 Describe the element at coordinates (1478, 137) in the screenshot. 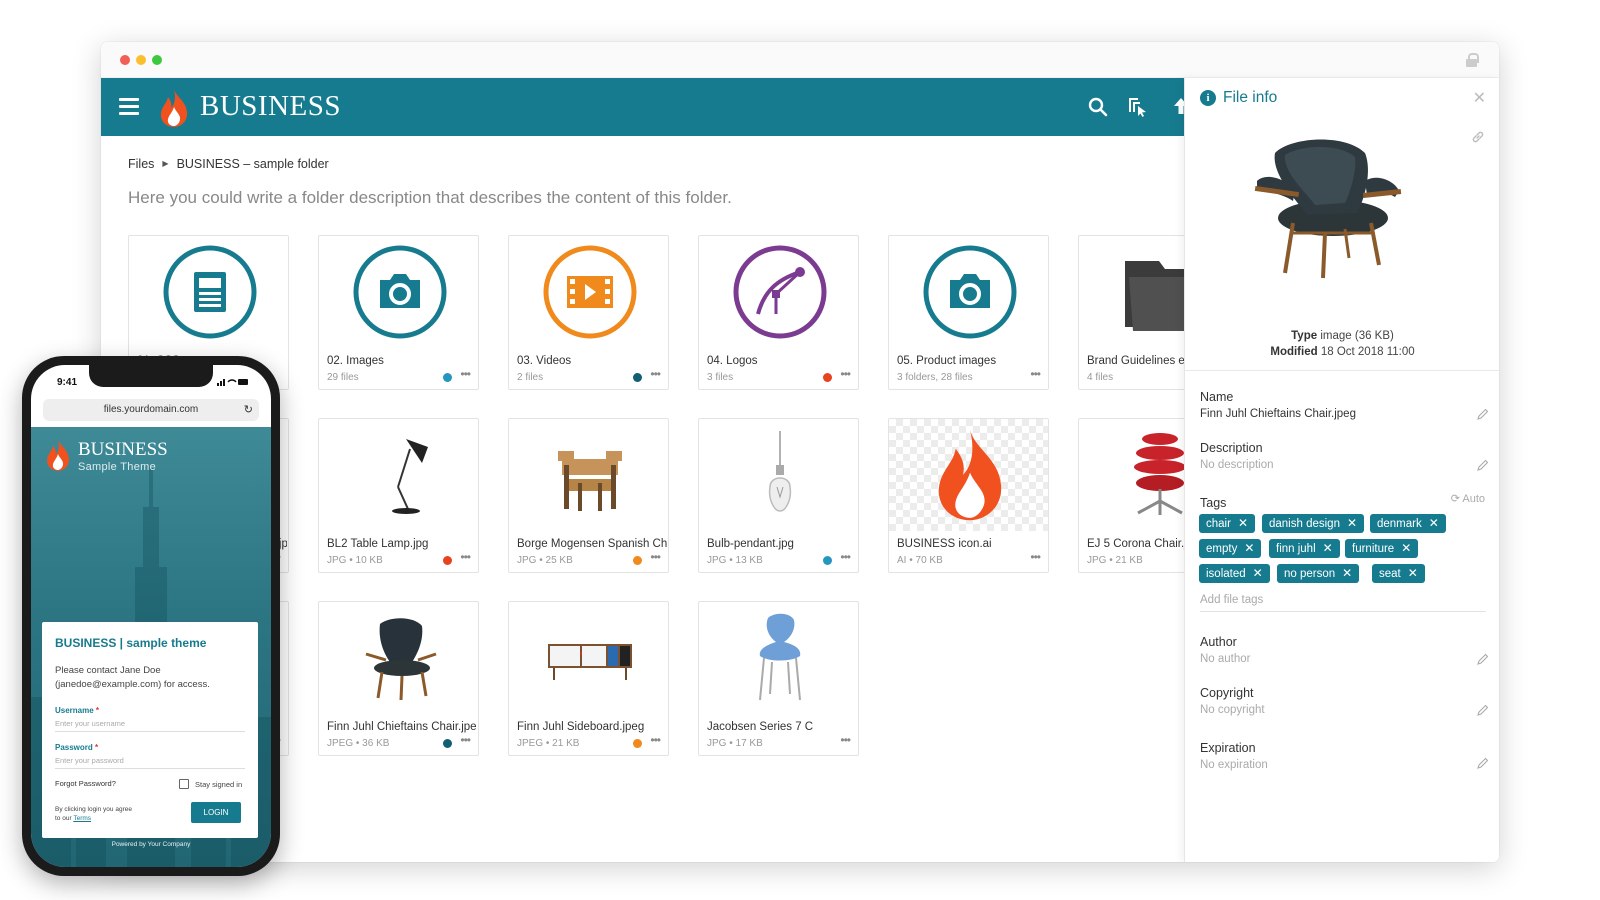

I see `link-icon` at that location.